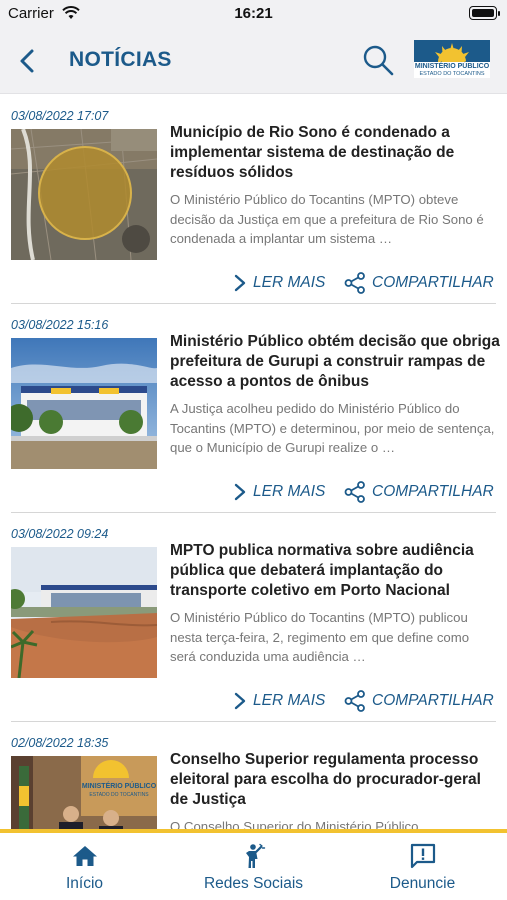  I want to click on logo-line2: ESTADO DO TOCANTINS, so click(452, 74).